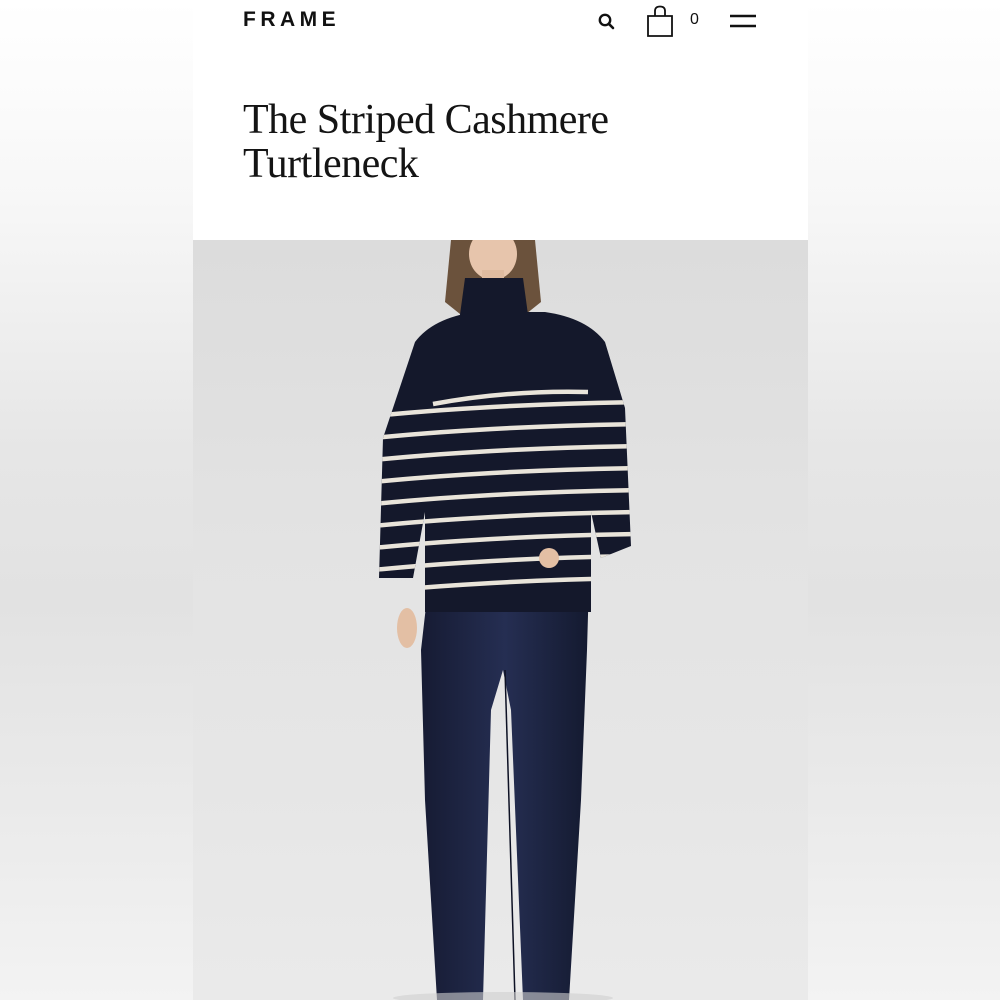 This screenshot has width=1000, height=1000. I want to click on hamburger-menu-icon, so click(743, 21).